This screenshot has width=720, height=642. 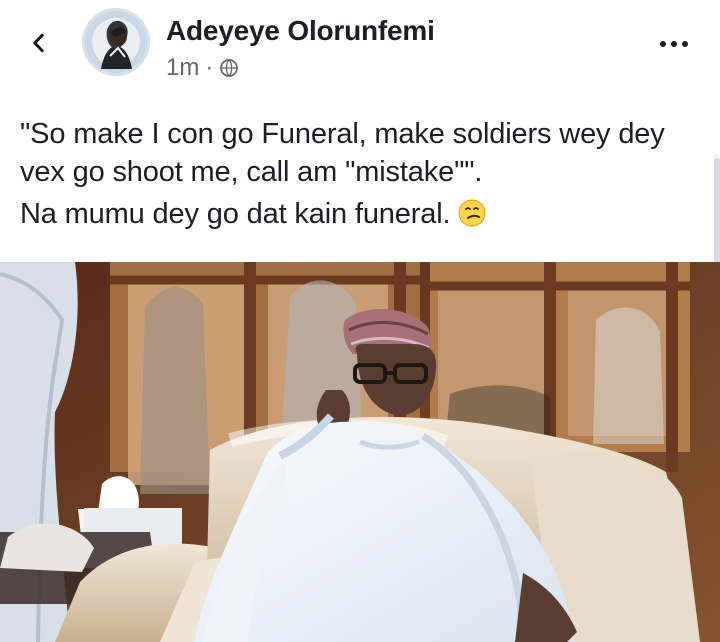 I want to click on avatar, so click(x=116, y=42).